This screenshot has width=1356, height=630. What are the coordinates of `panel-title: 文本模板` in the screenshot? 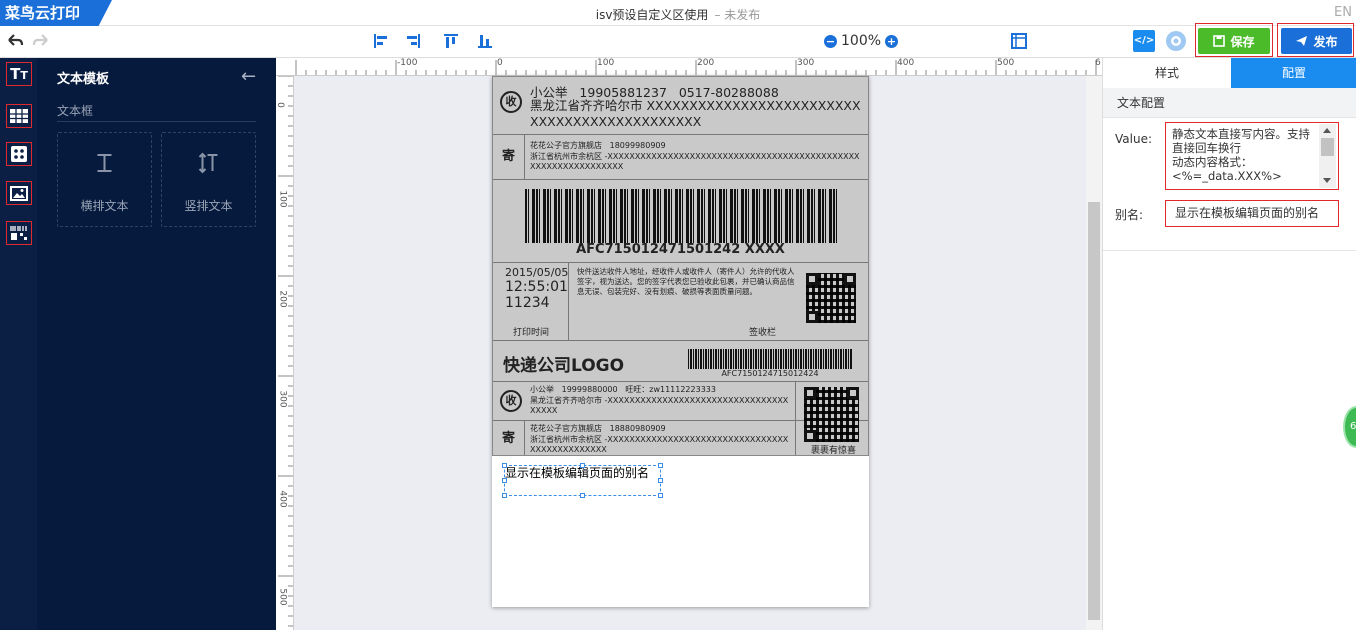 It's located at (83, 79).